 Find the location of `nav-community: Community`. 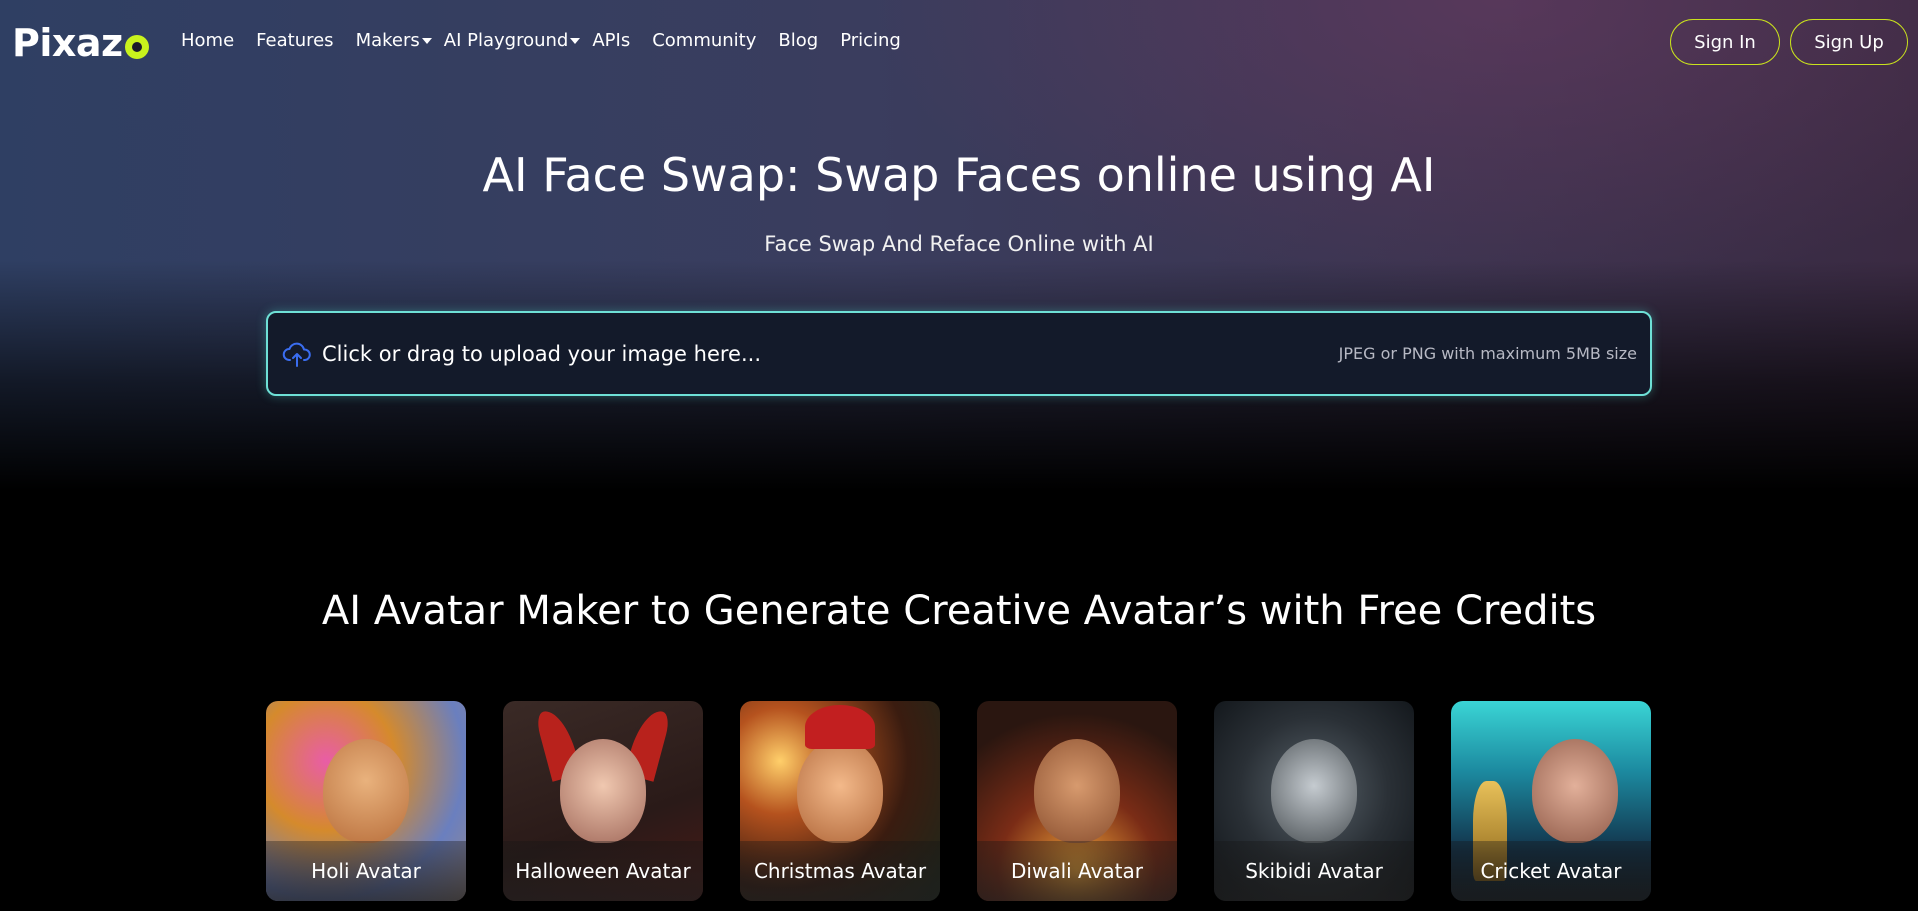

nav-community: Community is located at coordinates (704, 40).